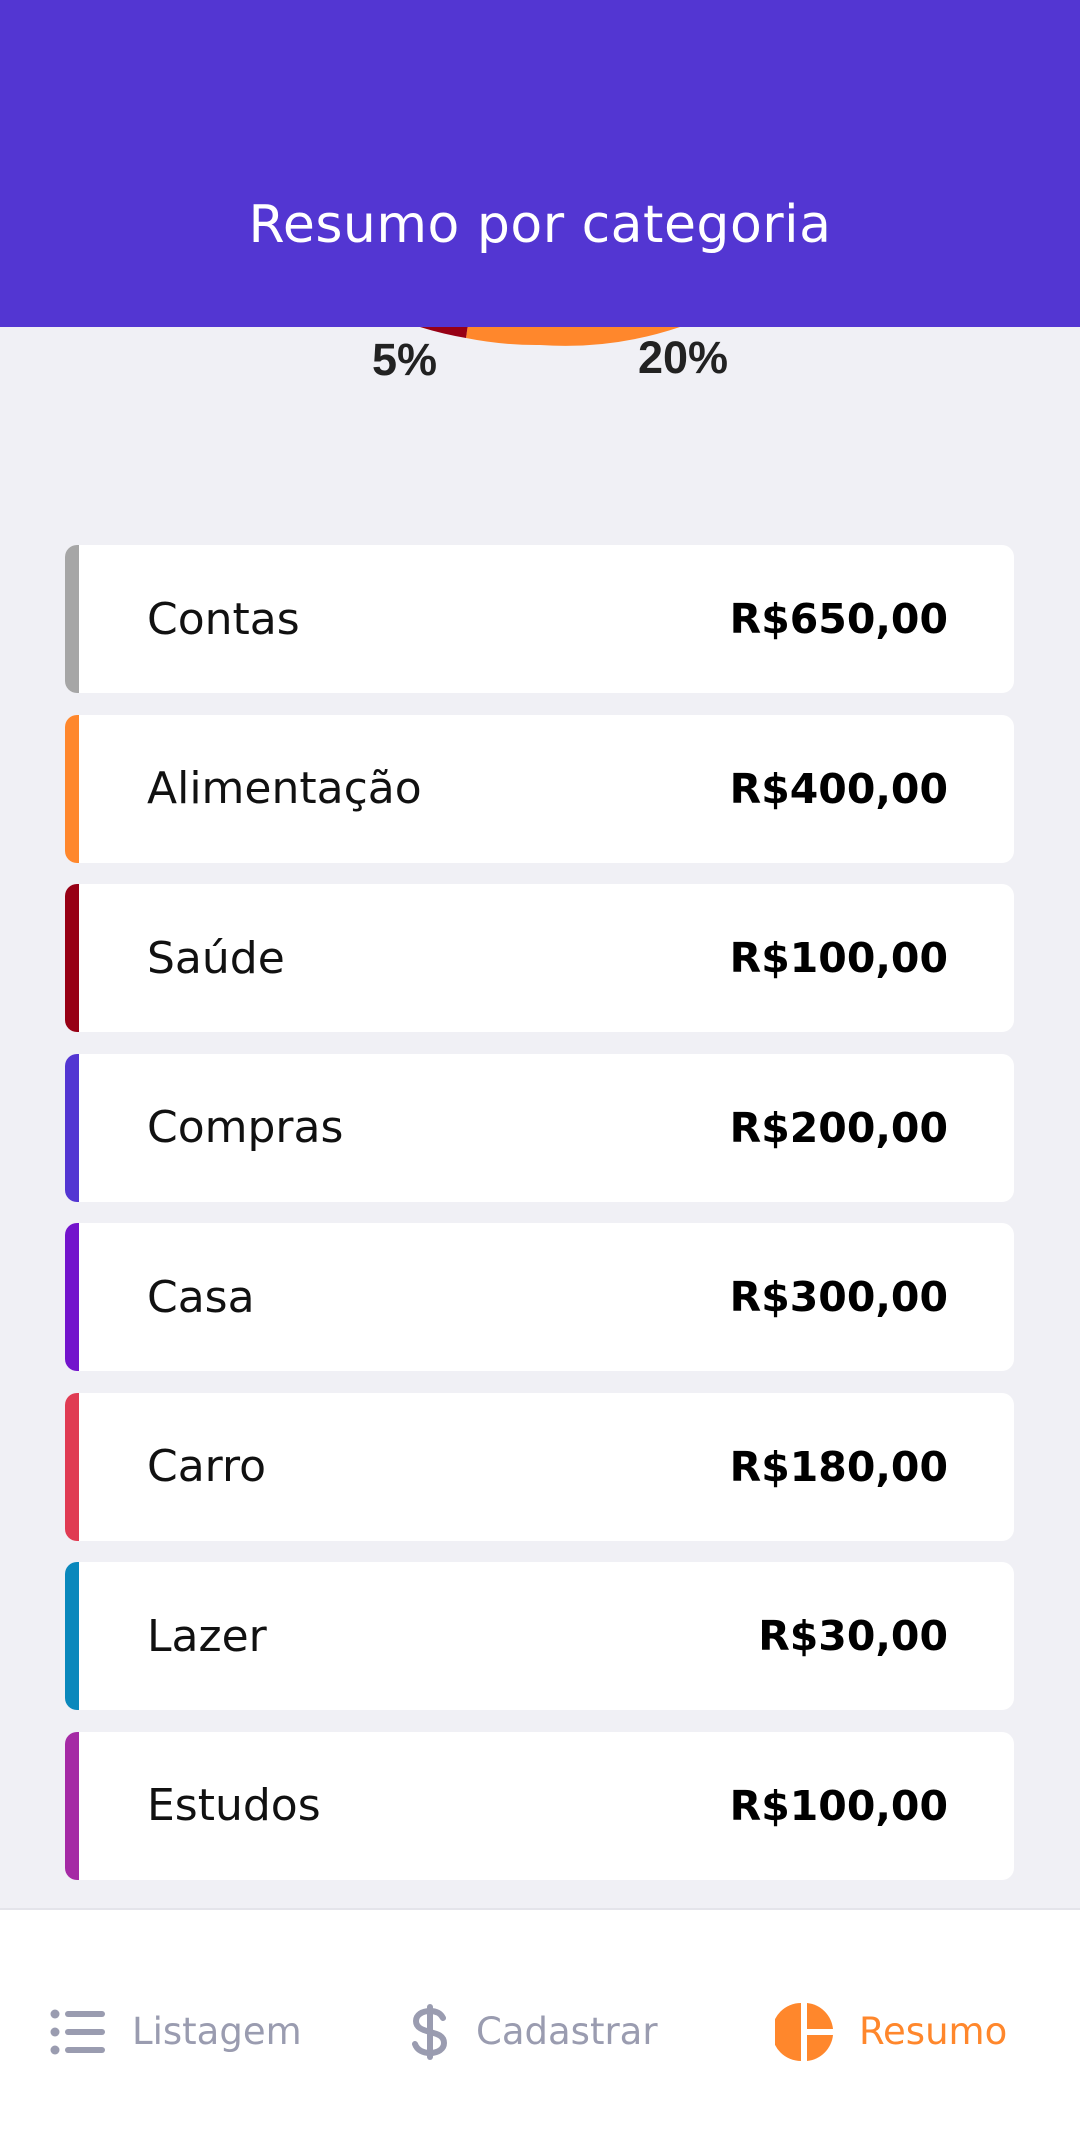 Image resolution: width=1080 pixels, height=2151 pixels. Describe the element at coordinates (539, 619) in the screenshot. I see `category-card: Contas R$650,00` at that location.